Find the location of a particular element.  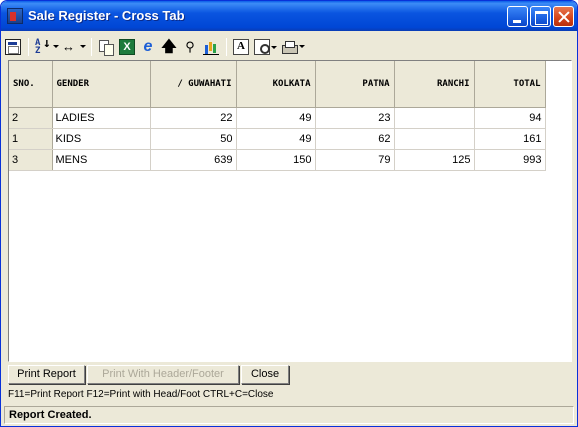

sort-az-icon: AZ is located at coordinates (47, 47).